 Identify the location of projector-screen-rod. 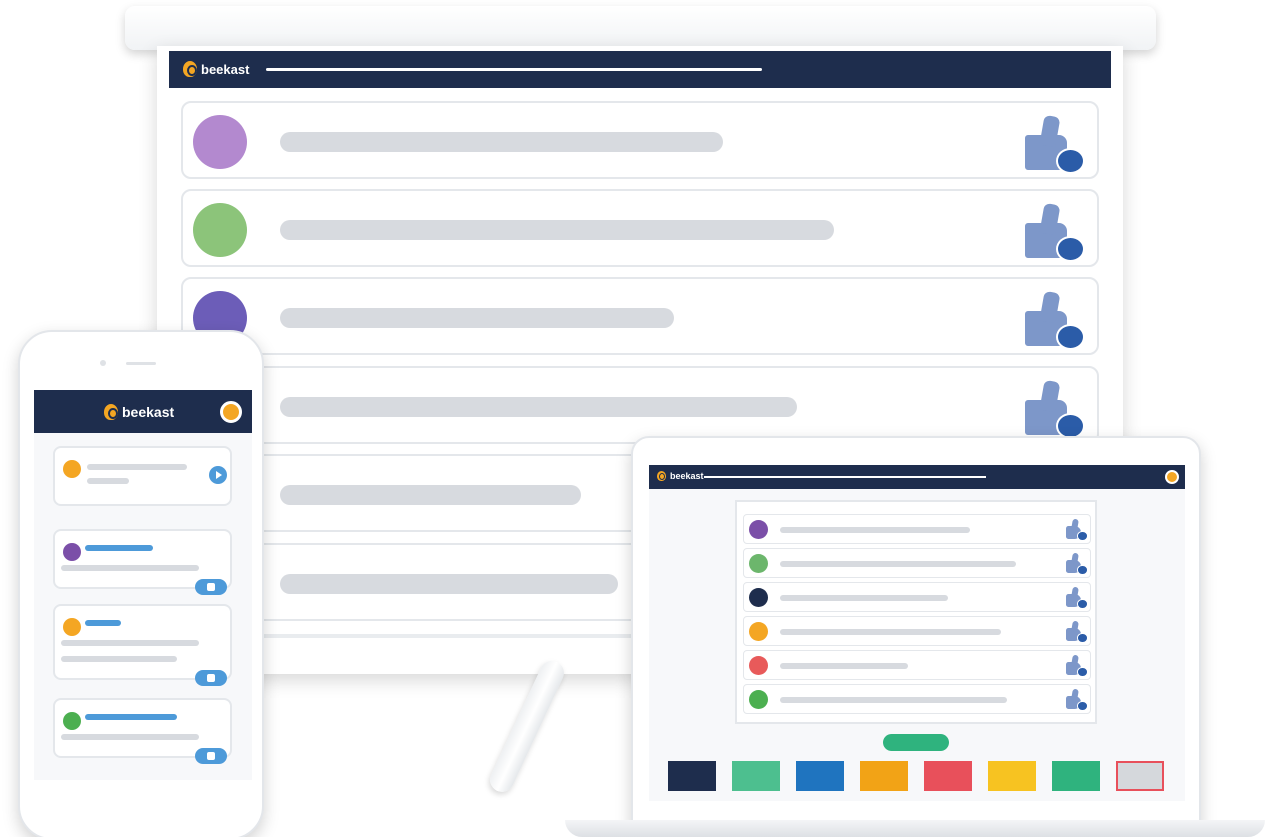
(640, 28).